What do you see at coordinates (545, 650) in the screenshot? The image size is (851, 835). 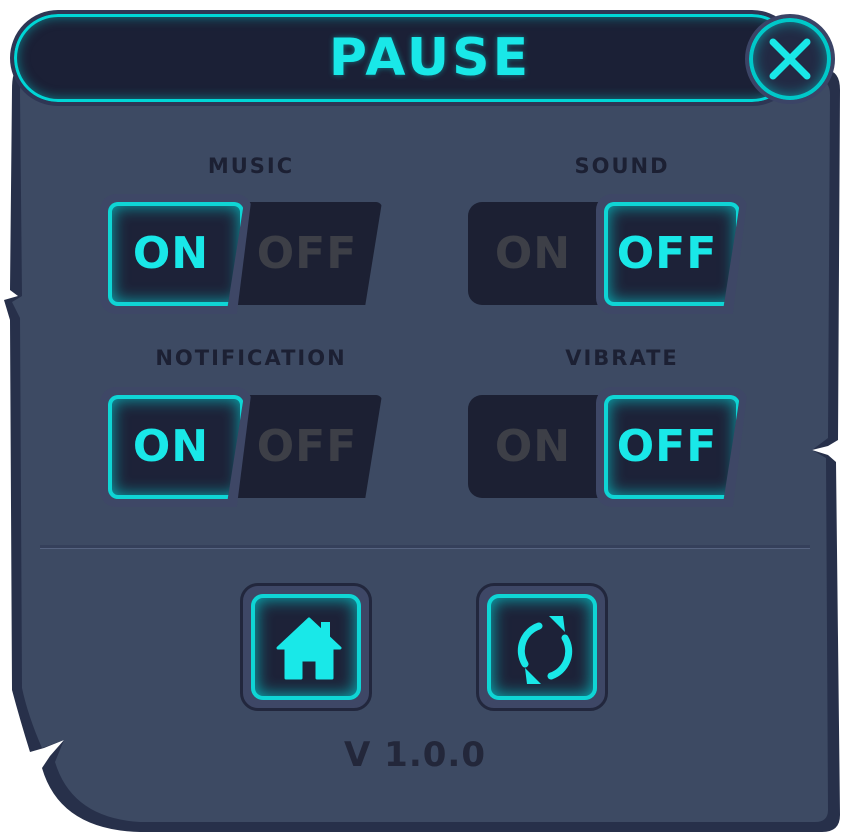 I see `restart-icon` at bounding box center [545, 650].